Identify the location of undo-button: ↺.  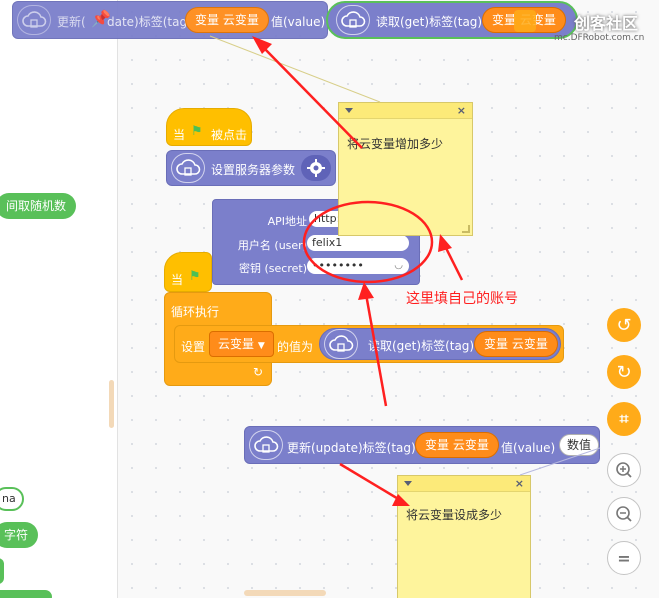
(624, 325).